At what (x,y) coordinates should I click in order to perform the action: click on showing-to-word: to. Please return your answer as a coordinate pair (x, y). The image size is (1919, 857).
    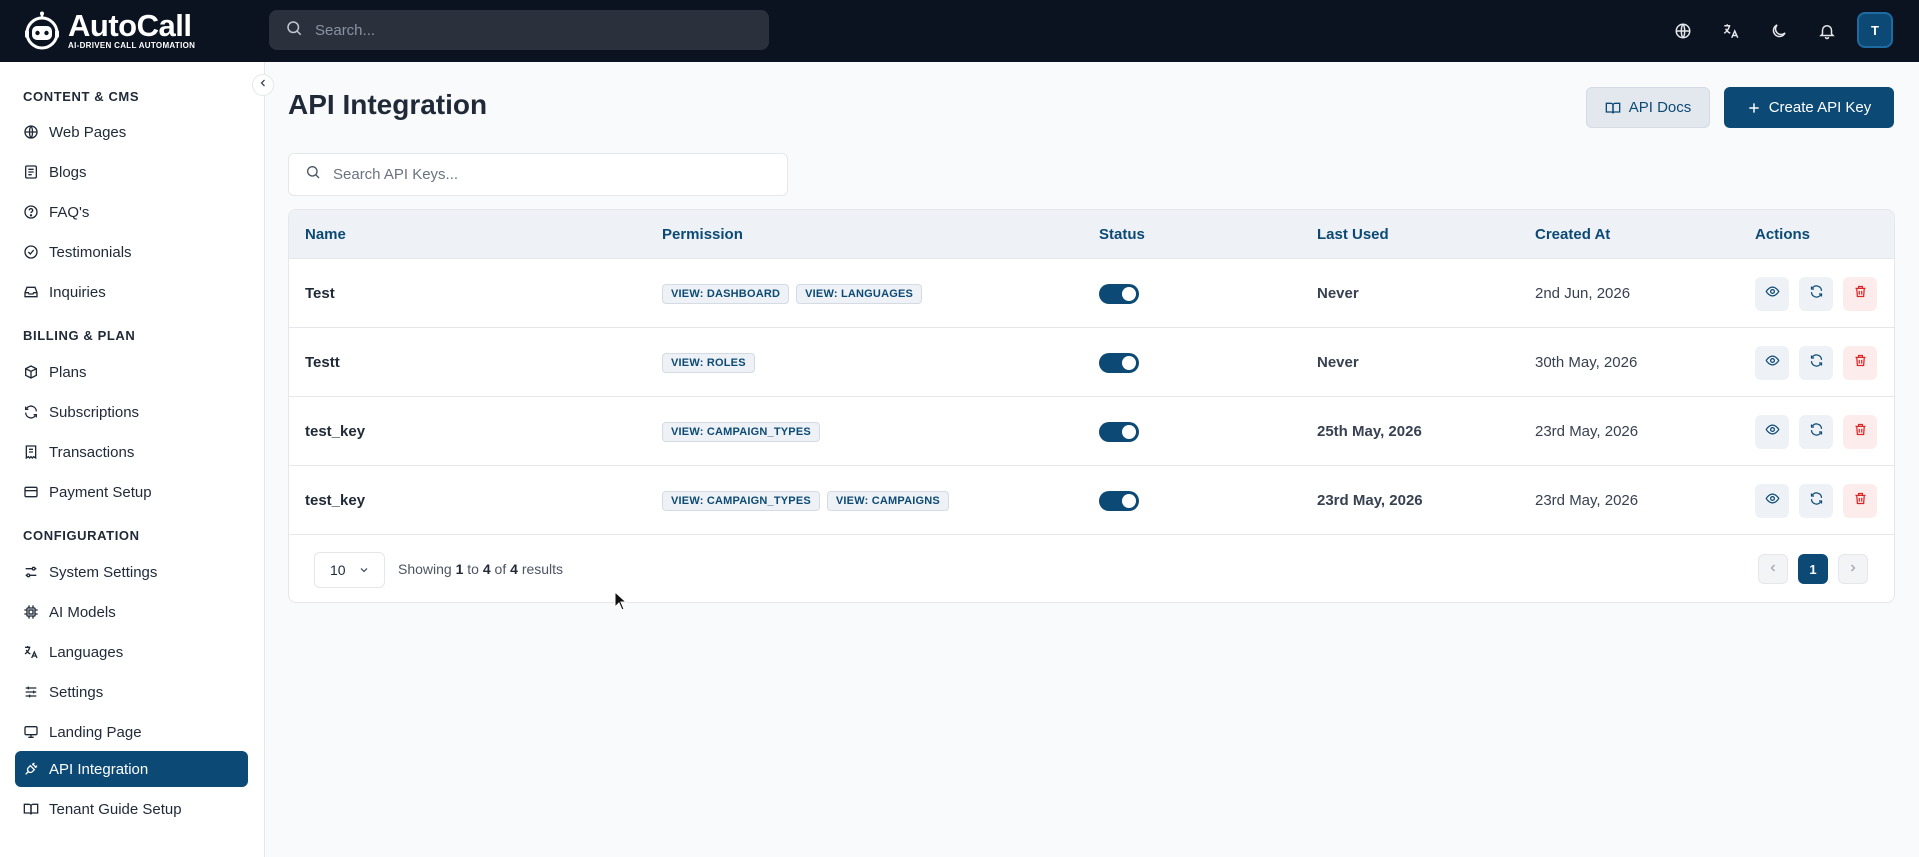
    Looking at the image, I should click on (473, 569).